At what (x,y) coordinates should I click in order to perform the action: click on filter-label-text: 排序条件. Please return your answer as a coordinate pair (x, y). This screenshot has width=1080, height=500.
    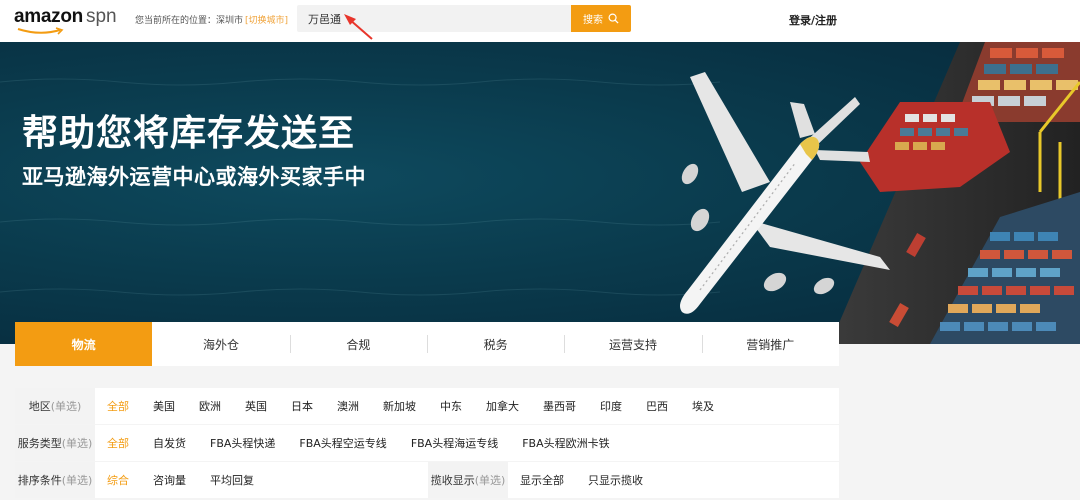
    Looking at the image, I should click on (39, 480).